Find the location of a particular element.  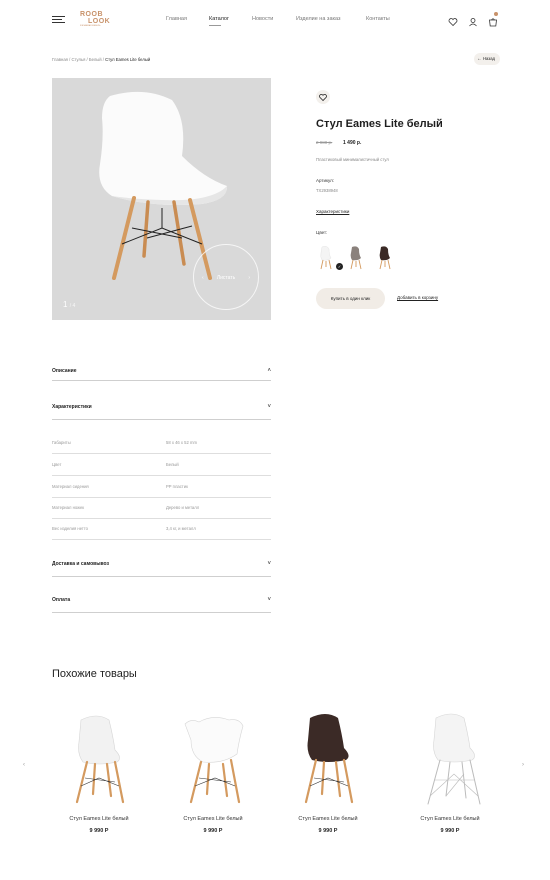

spec-value: 3,4 кг, и металл is located at coordinates (181, 528).